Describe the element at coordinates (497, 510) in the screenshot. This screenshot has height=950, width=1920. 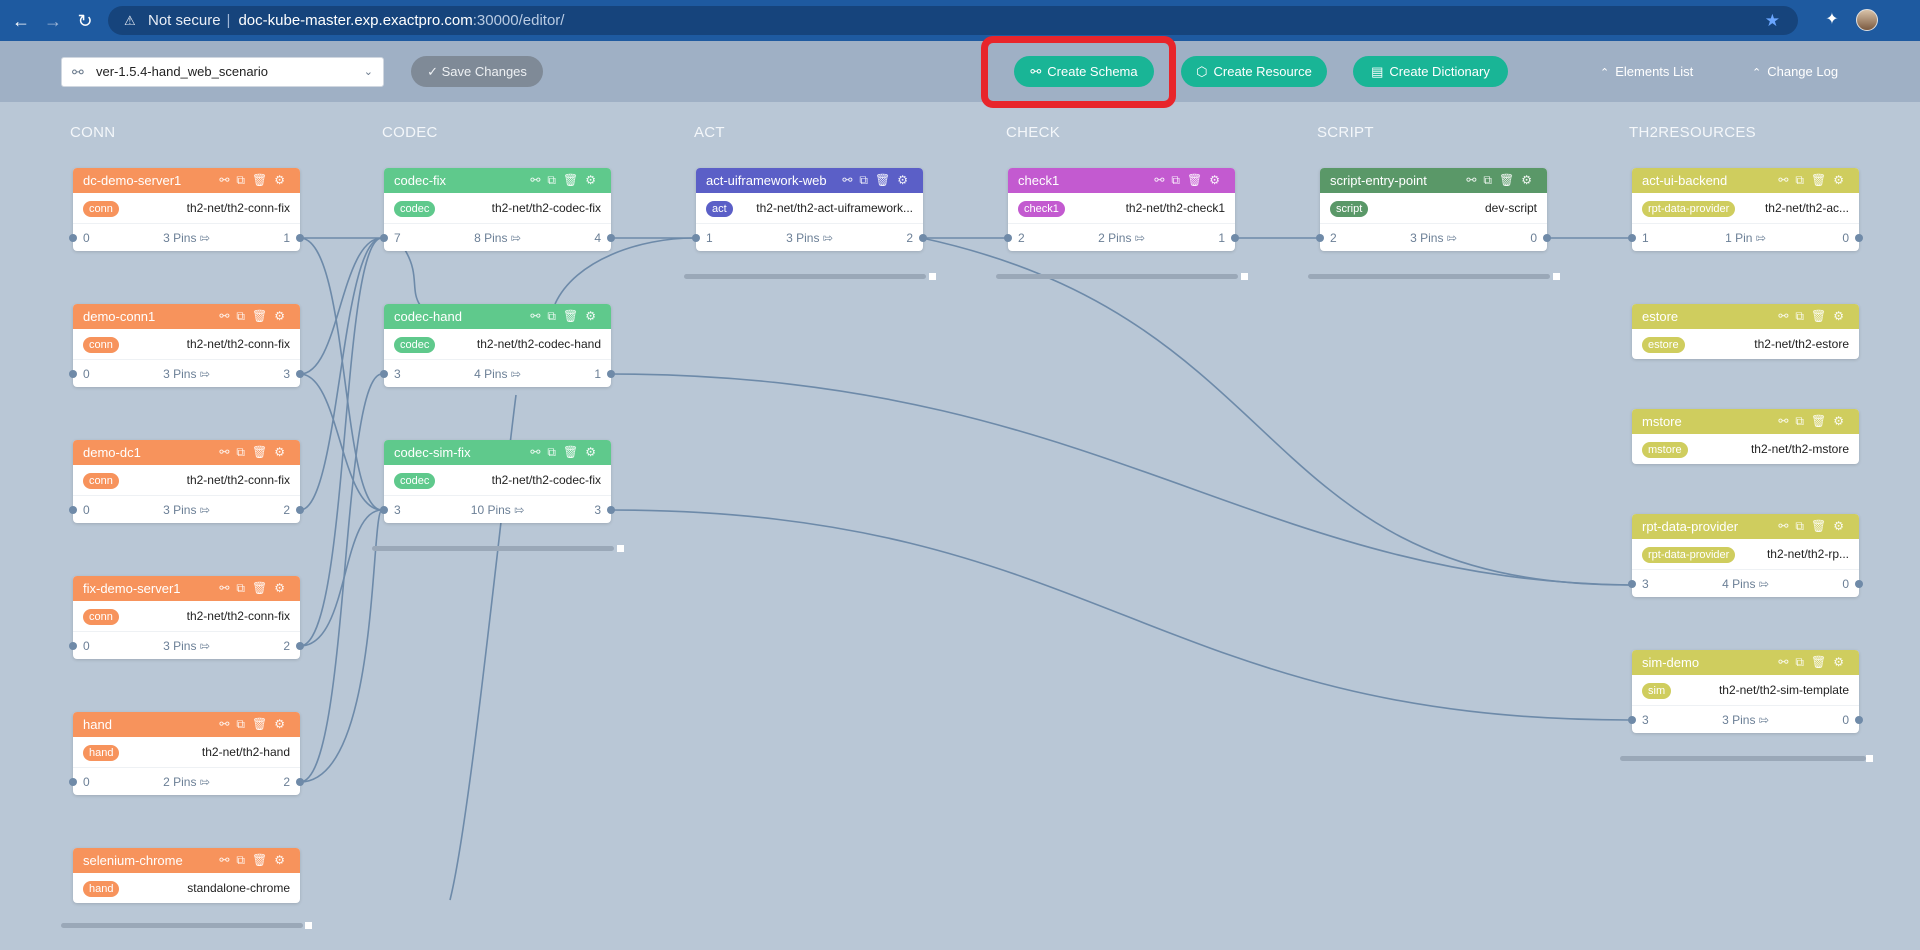
I see `pins-button: 10 Pins ⇰` at that location.